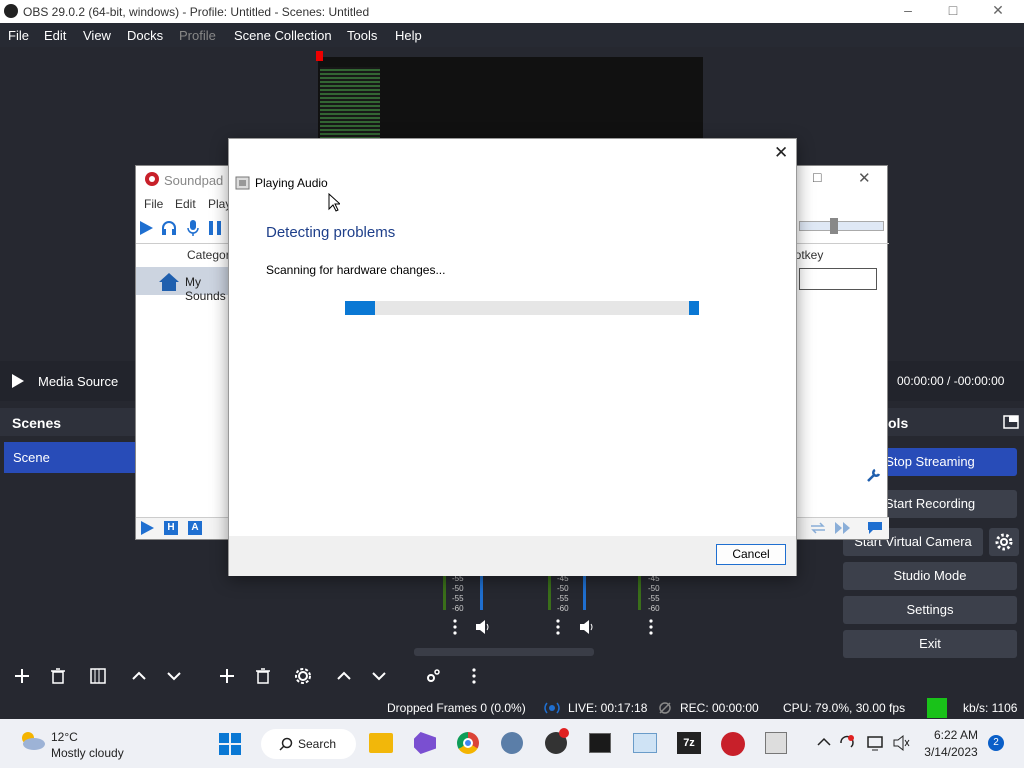 This screenshot has width=1024, height=768. I want to click on menu-edit: Edit, so click(55, 35).